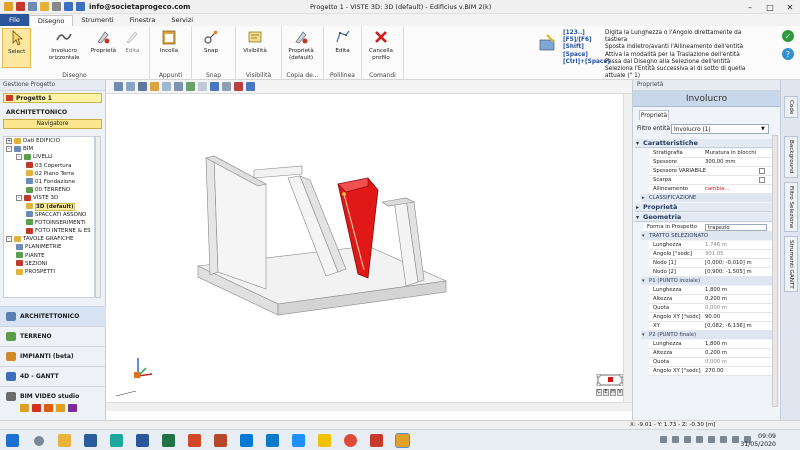 This screenshot has width=800, height=450. Describe the element at coordinates (736, 227) in the screenshot. I see `forma-select: trapezio` at that location.